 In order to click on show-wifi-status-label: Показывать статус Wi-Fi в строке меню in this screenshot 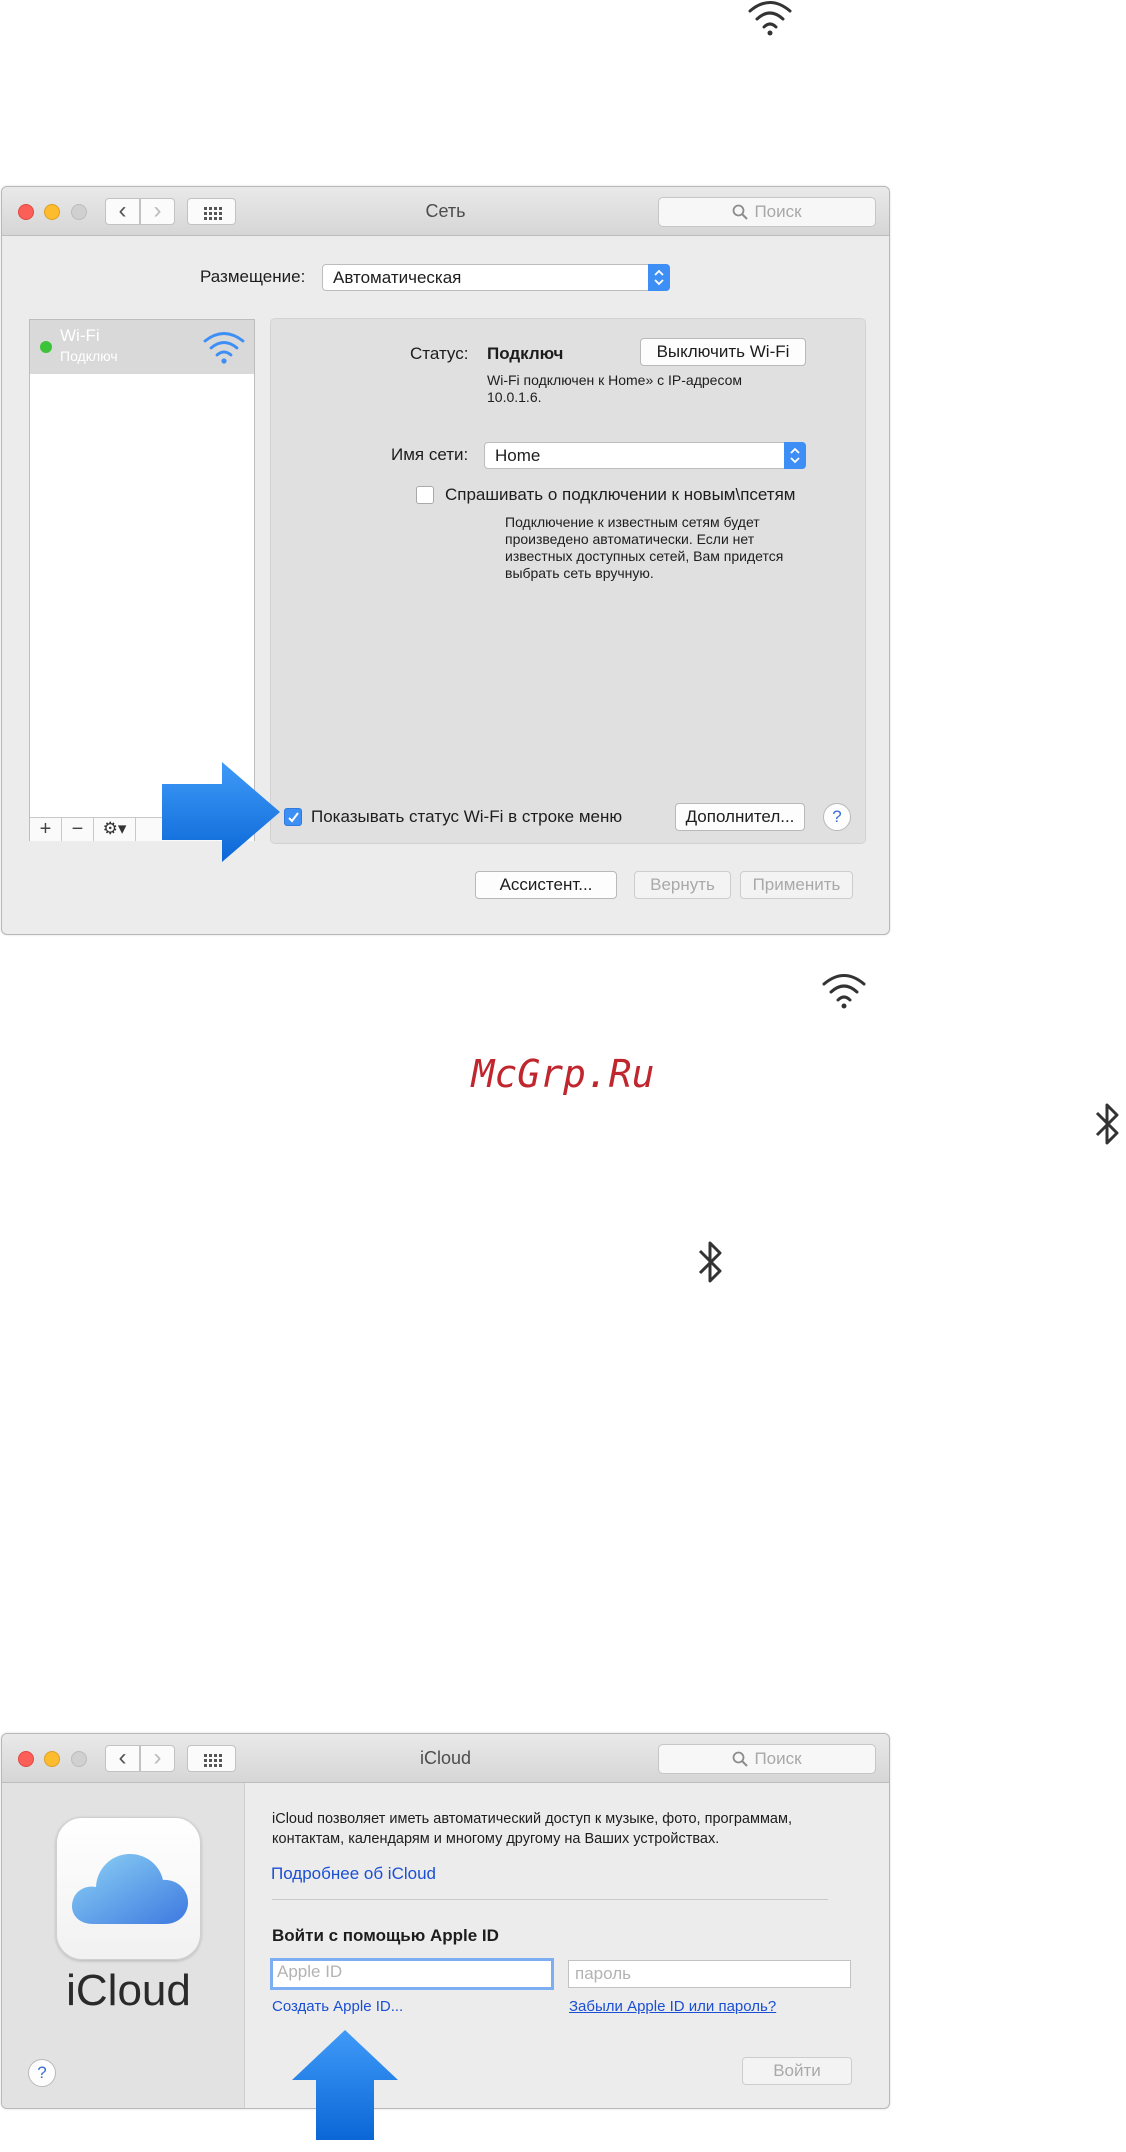, I will do `click(467, 816)`.